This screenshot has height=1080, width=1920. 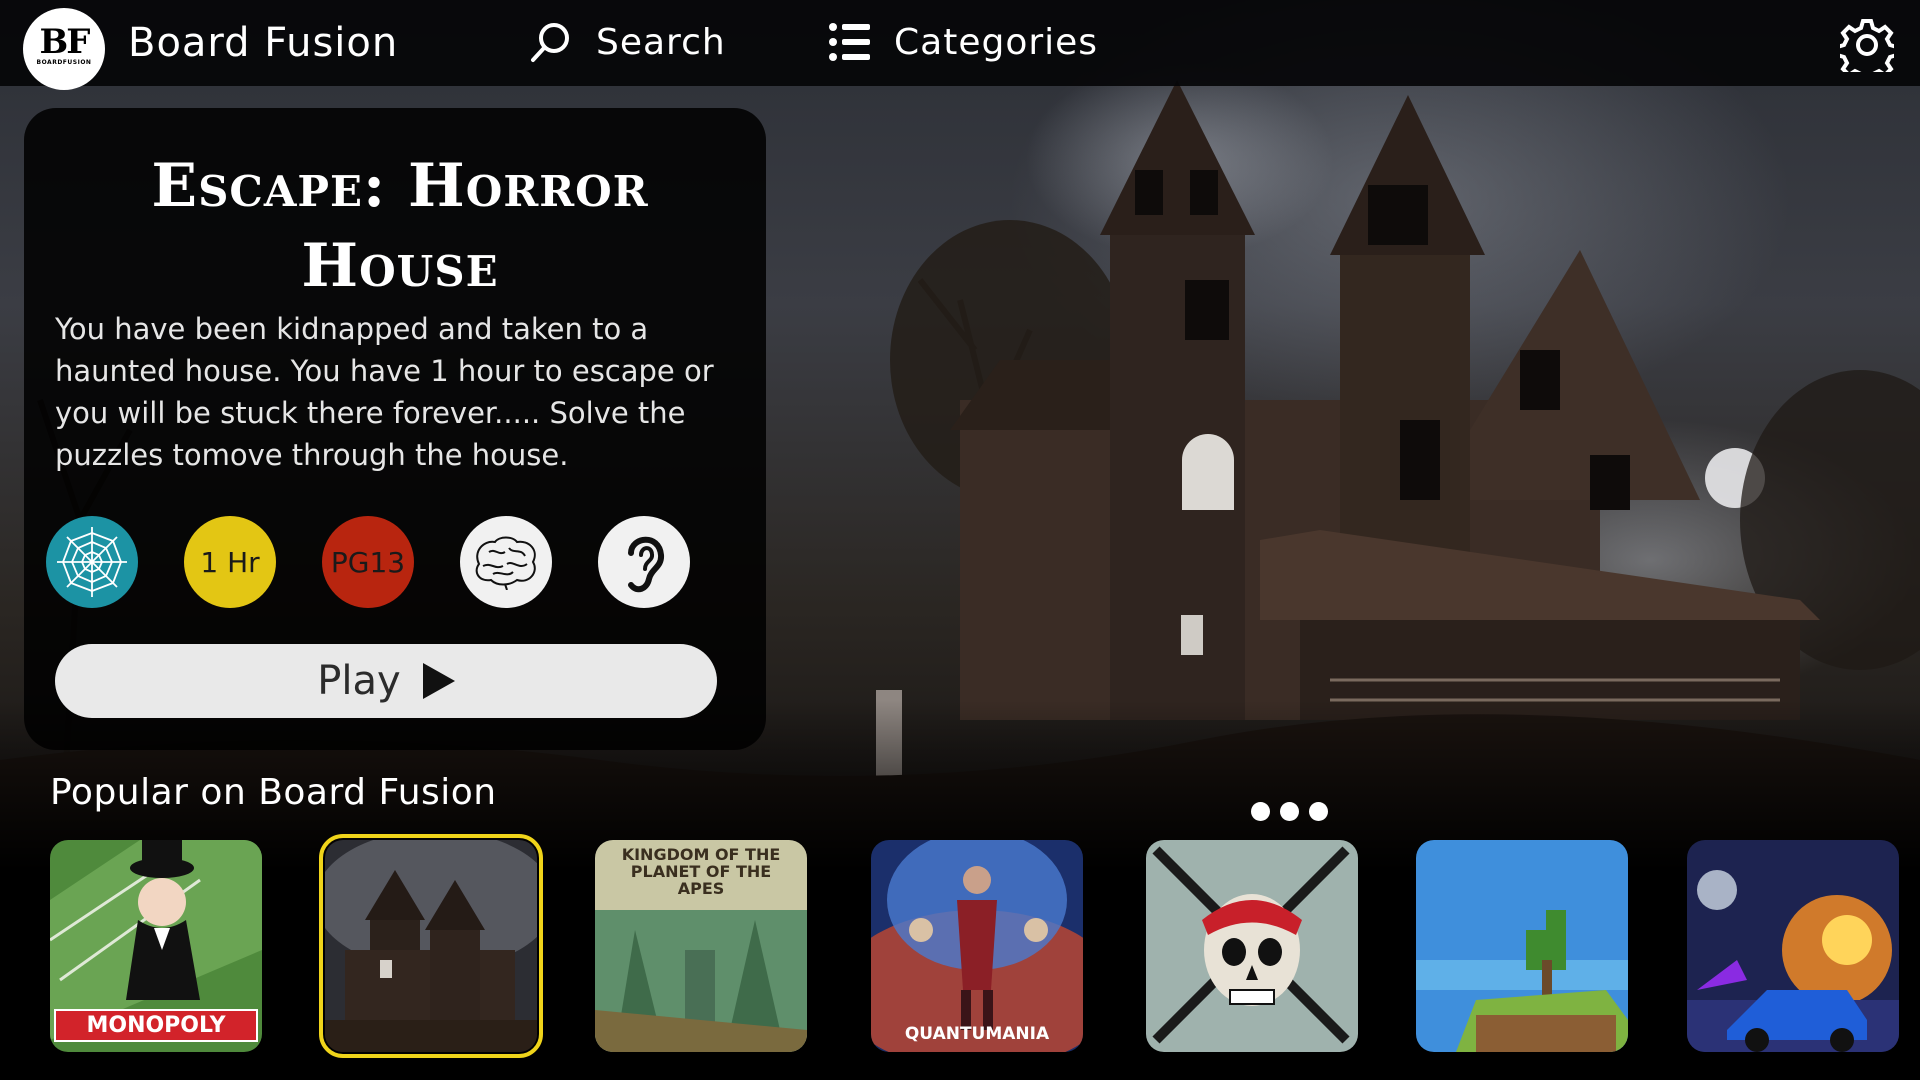 I want to click on game-tile-rocket-league, so click(x=1793, y=946).